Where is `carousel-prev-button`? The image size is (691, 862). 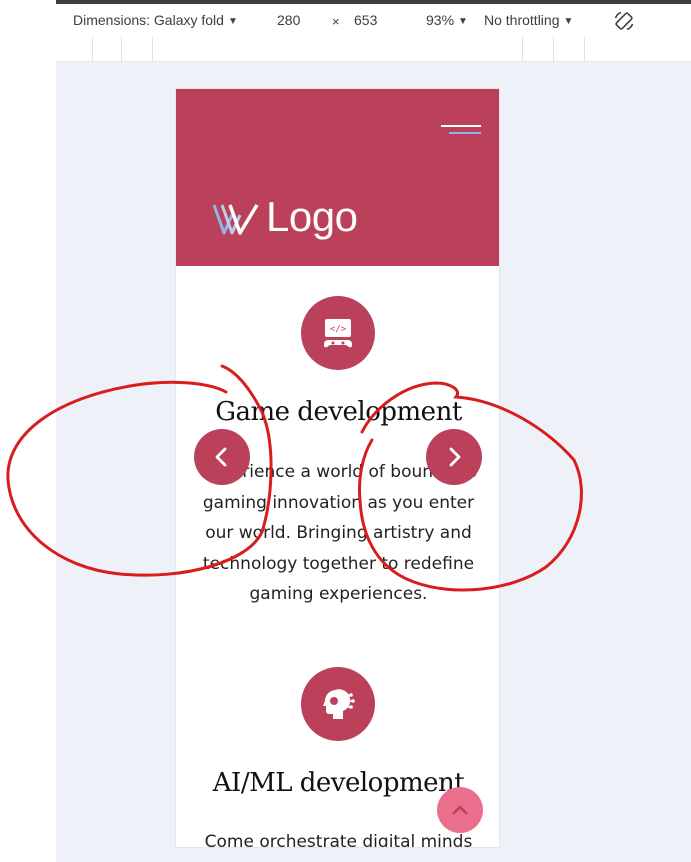
carousel-prev-button is located at coordinates (222, 457).